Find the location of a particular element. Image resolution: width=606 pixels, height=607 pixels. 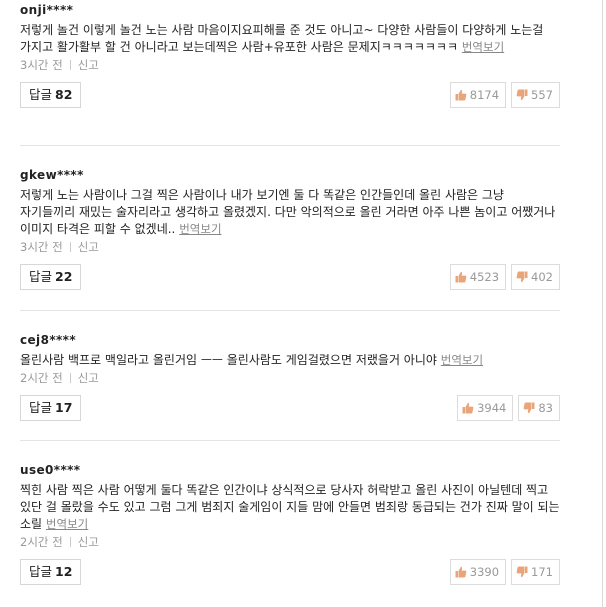

comment-actions: 답글 17 3944 83 is located at coordinates (290, 408).